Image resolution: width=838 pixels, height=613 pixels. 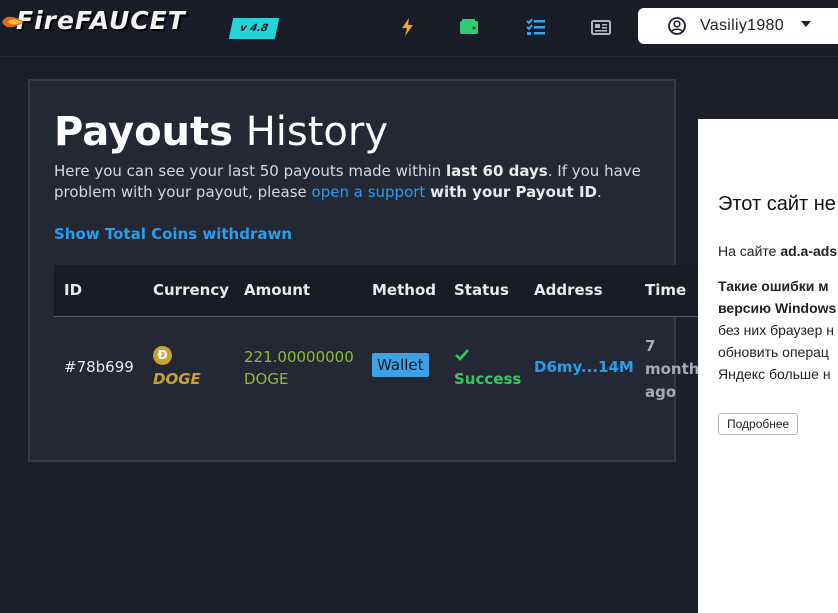 I want to click on desc-bold-2: with your Payout ID, so click(x=513, y=192).